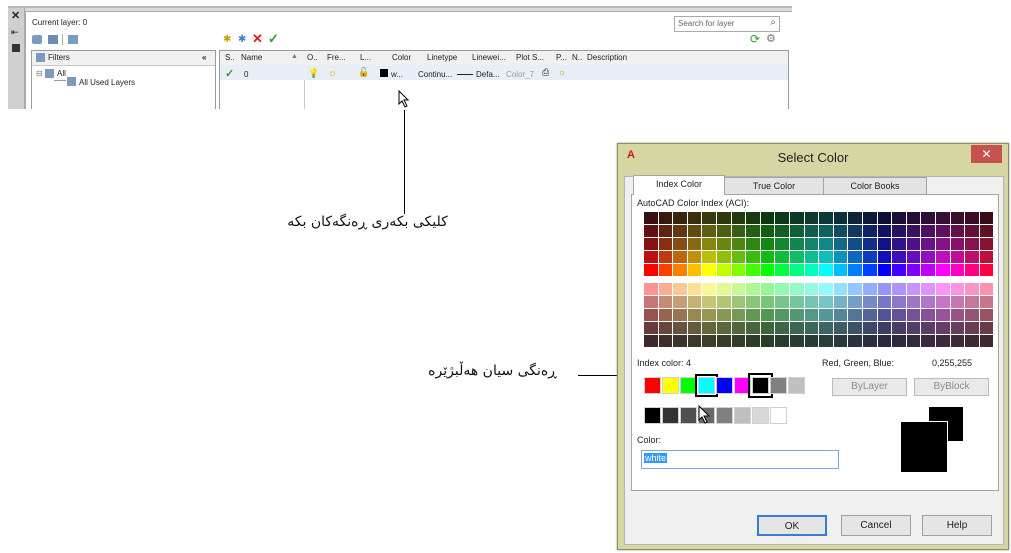  Describe the element at coordinates (607, 57) in the screenshot. I see `col-description: Description` at that location.